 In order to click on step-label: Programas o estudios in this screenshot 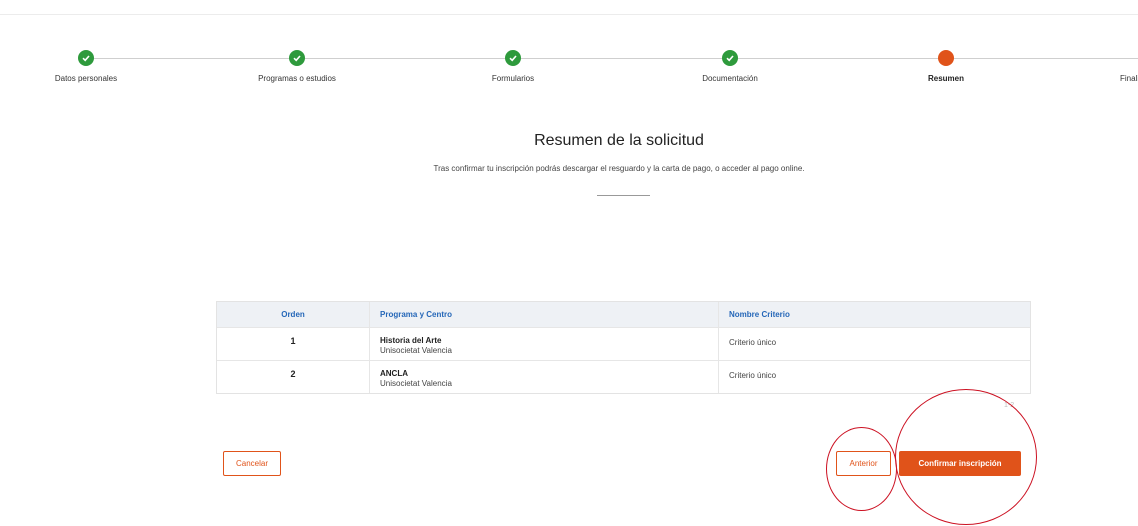, I will do `click(297, 78)`.